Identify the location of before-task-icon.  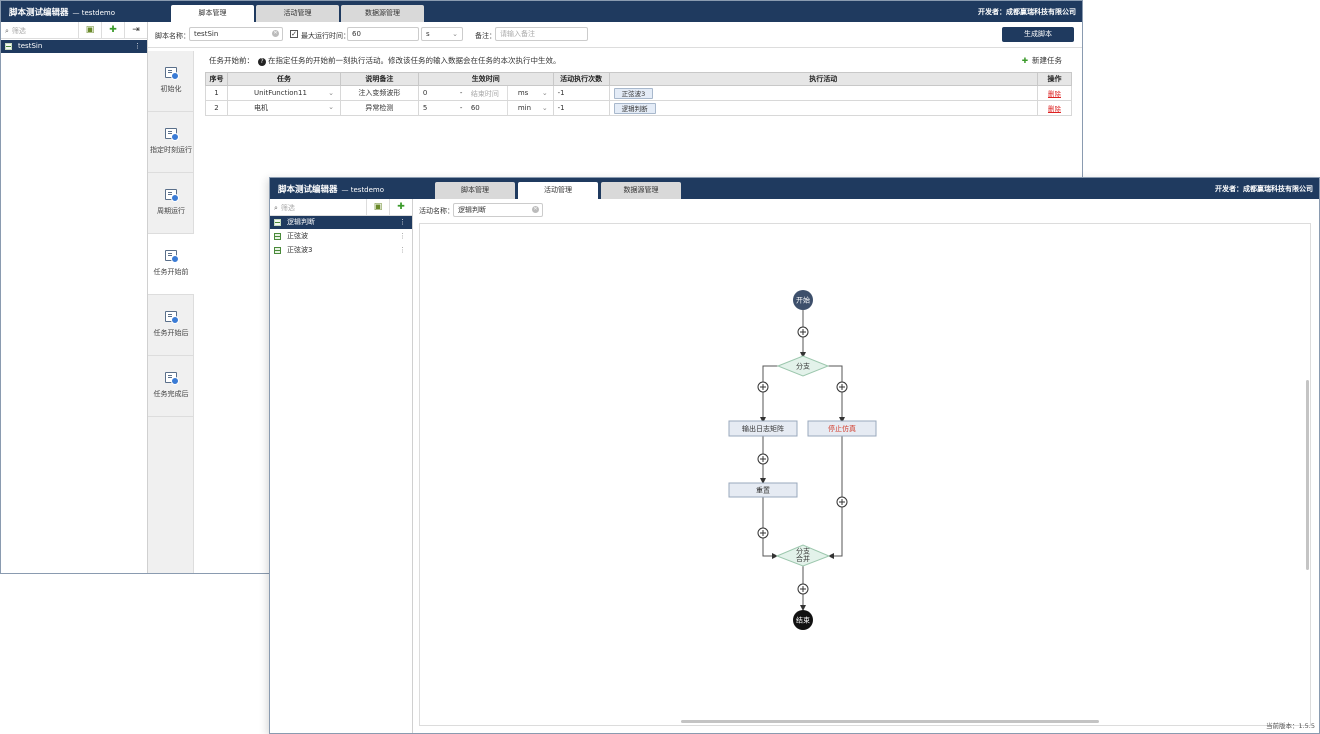
(172, 256).